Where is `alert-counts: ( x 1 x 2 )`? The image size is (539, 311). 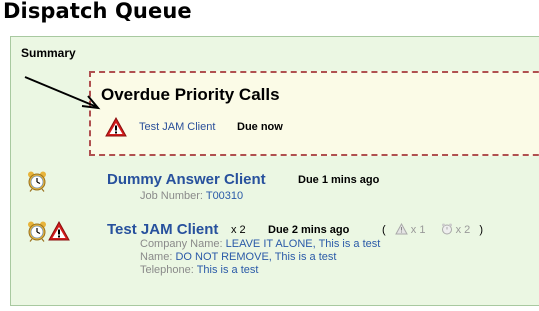
alert-counts: ( x 1 x 2 ) is located at coordinates (433, 229).